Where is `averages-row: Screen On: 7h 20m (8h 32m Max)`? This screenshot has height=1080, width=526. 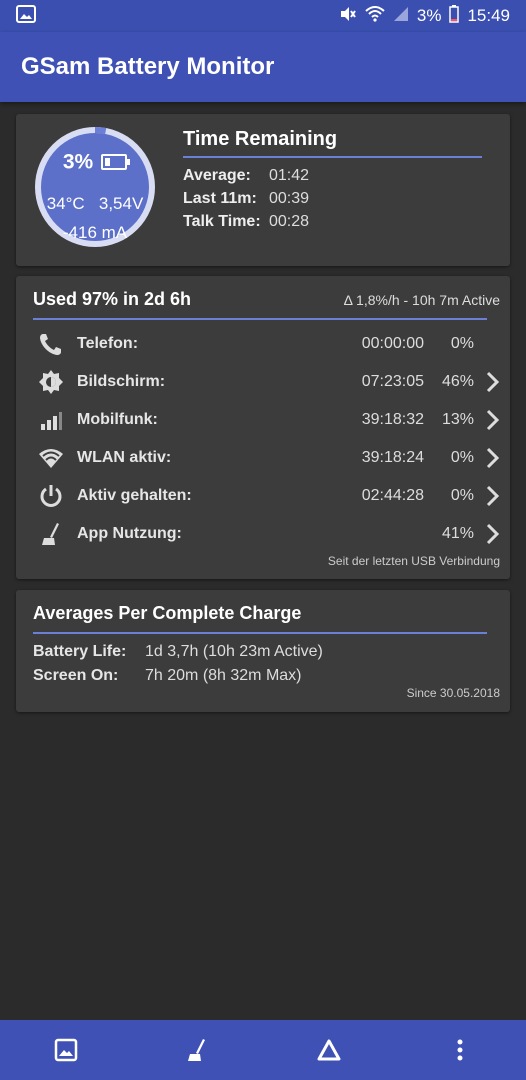
averages-row: Screen On: 7h 20m (8h 32m Max) is located at coordinates (178, 676).